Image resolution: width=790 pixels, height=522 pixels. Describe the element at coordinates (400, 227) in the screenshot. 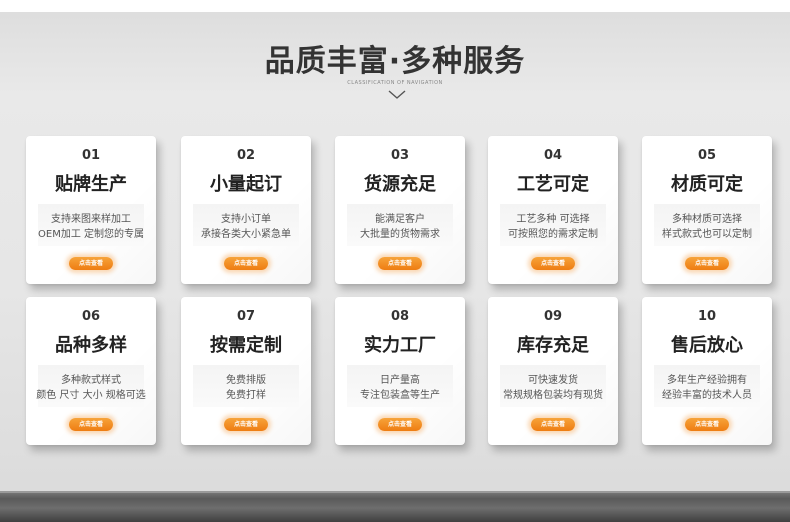

I see `card-description: 能满足客户大批量的货物需求` at that location.